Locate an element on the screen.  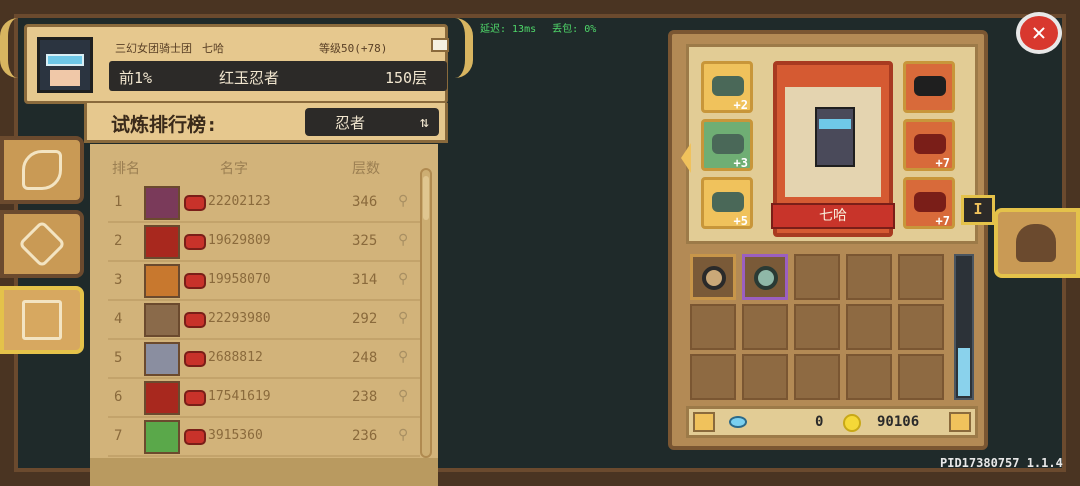
tab-helmet is located at coordinates (1037, 243).